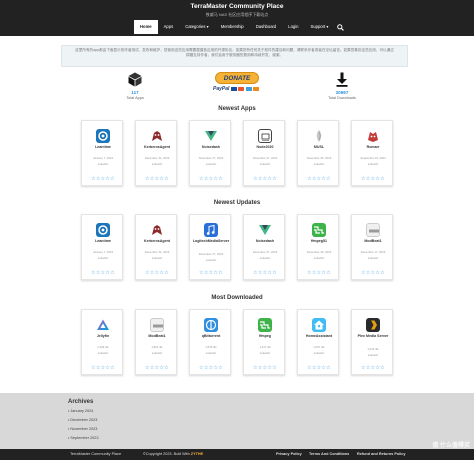  Describe the element at coordinates (102, 153) in the screenshot. I see `app-card-leantime: Leantime January 7, 2024 sutiashri ☆☆☆☆☆` at that location.